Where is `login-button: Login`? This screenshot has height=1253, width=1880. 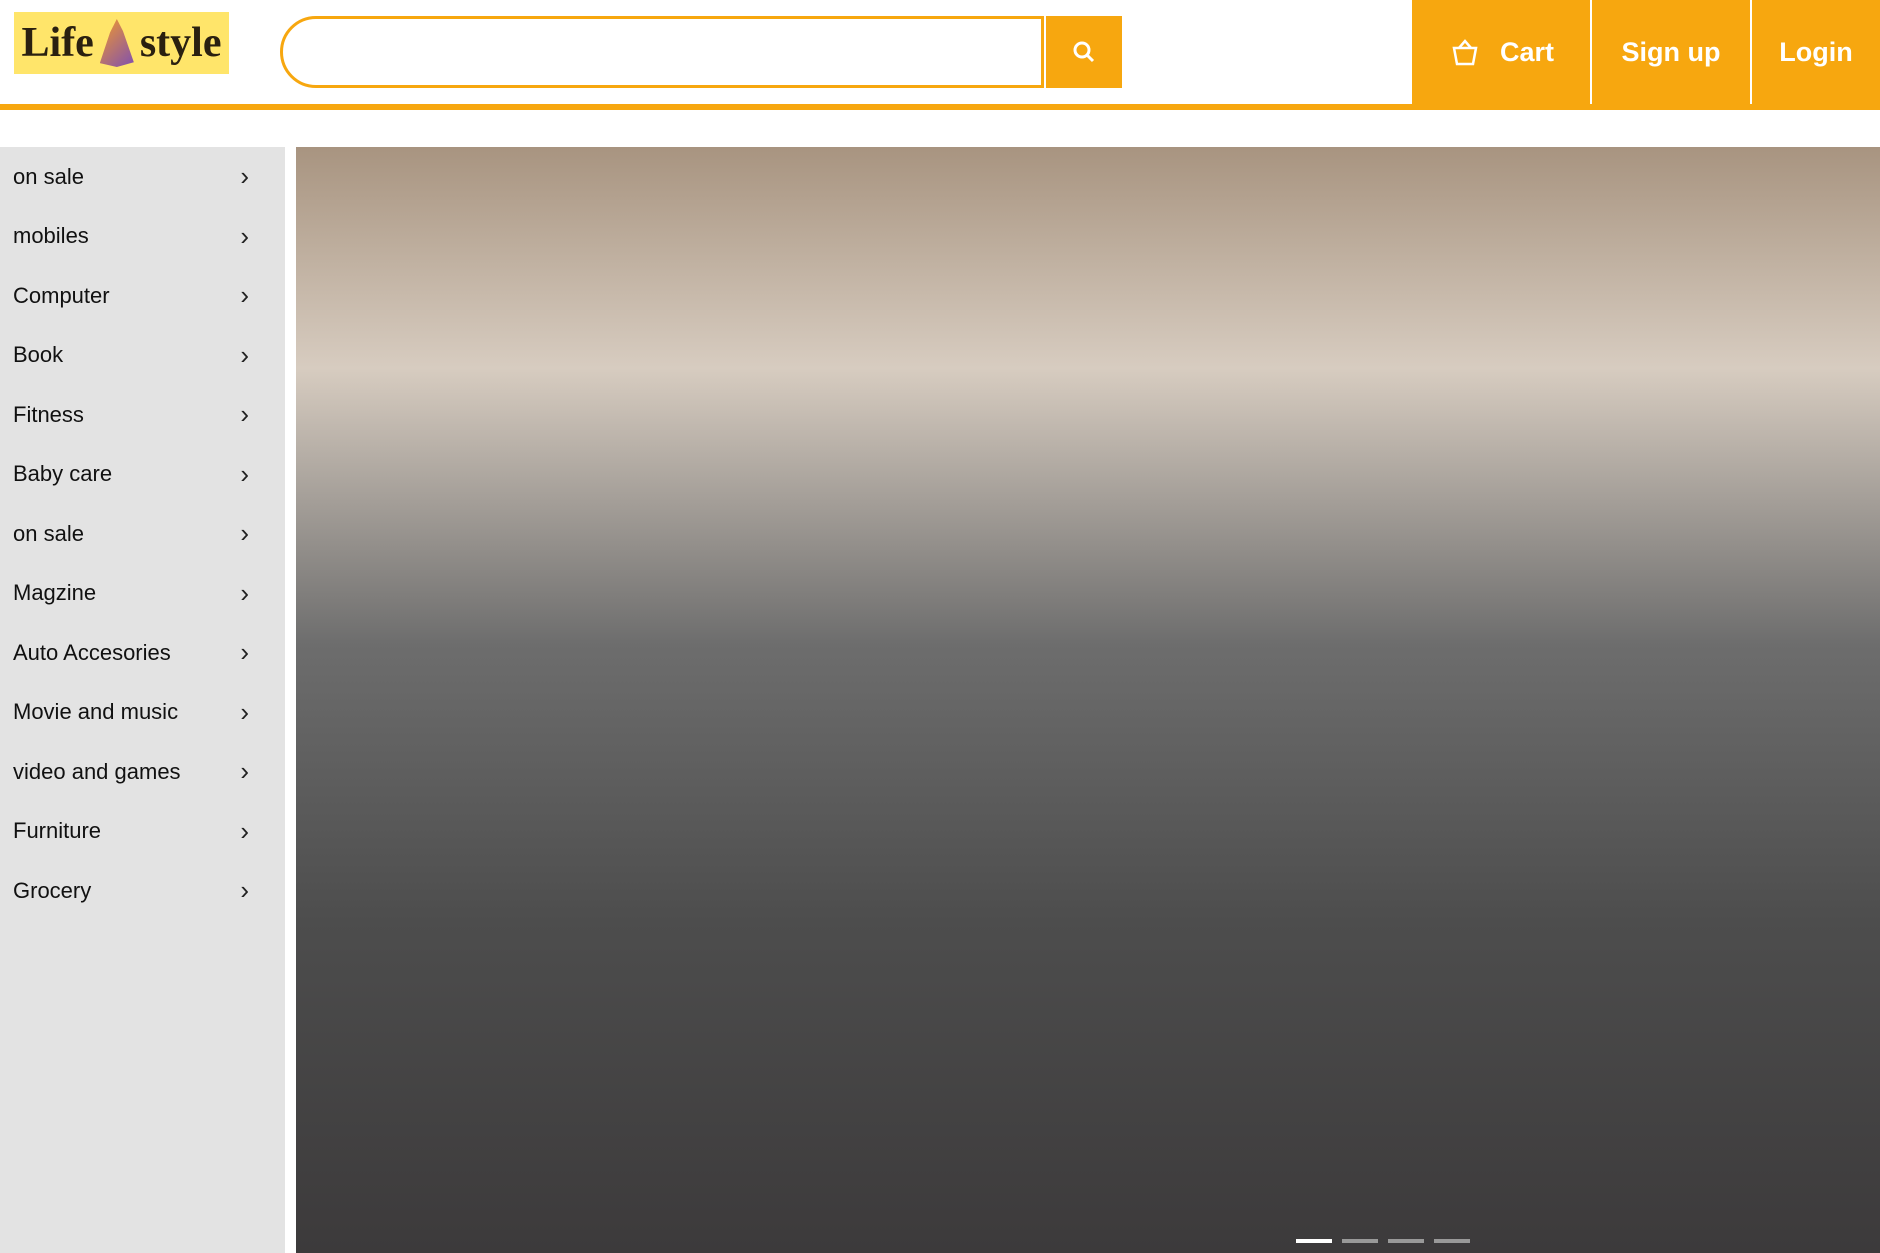 login-button: Login is located at coordinates (1815, 52).